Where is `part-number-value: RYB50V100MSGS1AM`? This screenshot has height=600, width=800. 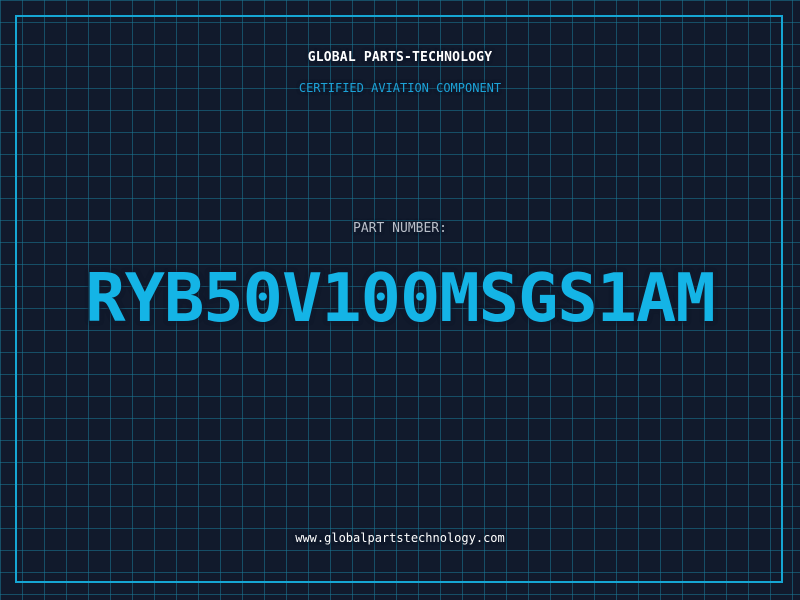
part-number-value: RYB50V100MSGS1AM is located at coordinates (400, 298).